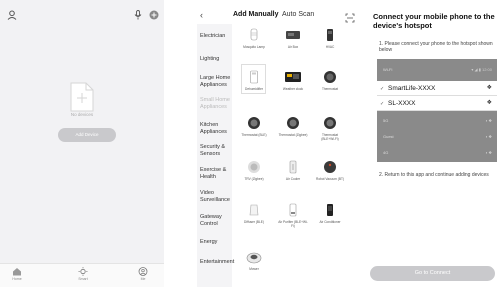 Image resolution: width=497 pixels, height=287 pixels. I want to click on device-hvac: HVAC, so click(330, 38).